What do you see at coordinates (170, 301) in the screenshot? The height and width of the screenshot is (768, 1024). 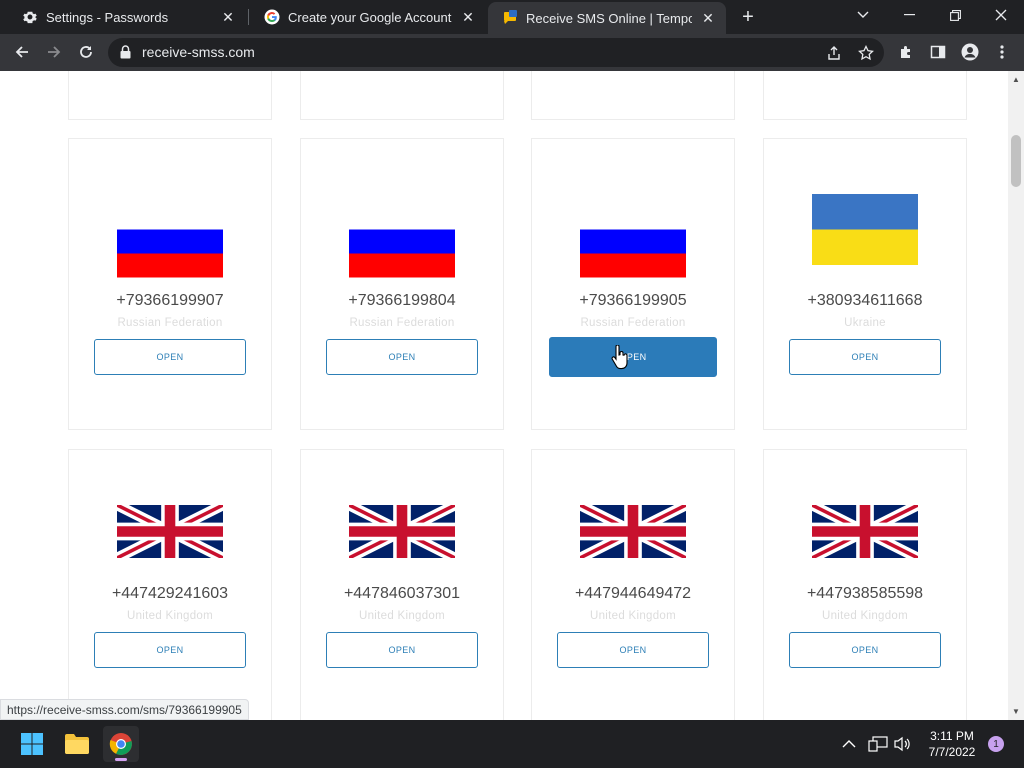 I see `phone-number: +79366199907` at bounding box center [170, 301].